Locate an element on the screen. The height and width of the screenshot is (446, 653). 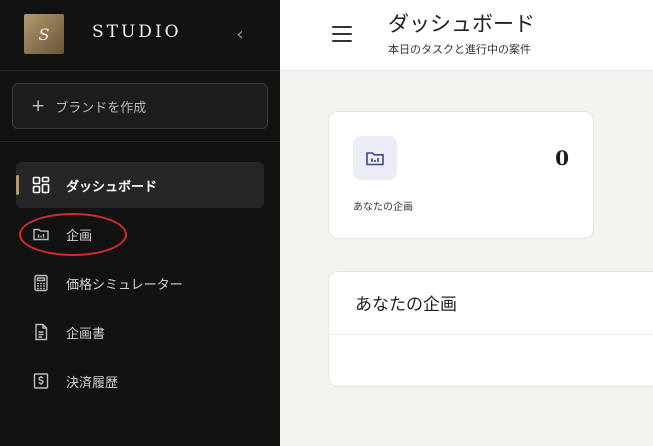
brand-header: S STUDIO ‹ is located at coordinates (140, 35).